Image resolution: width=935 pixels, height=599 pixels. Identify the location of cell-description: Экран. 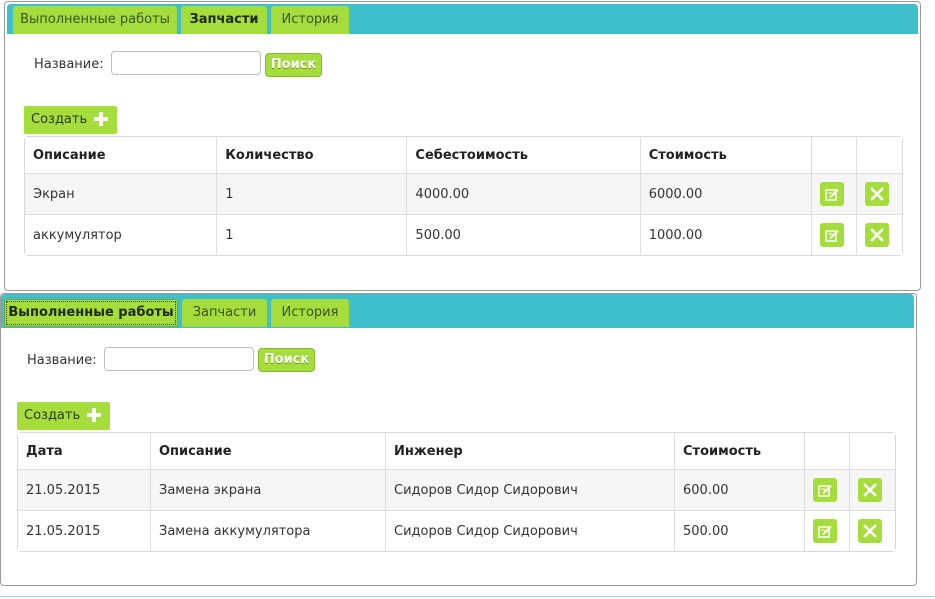
(121, 194).